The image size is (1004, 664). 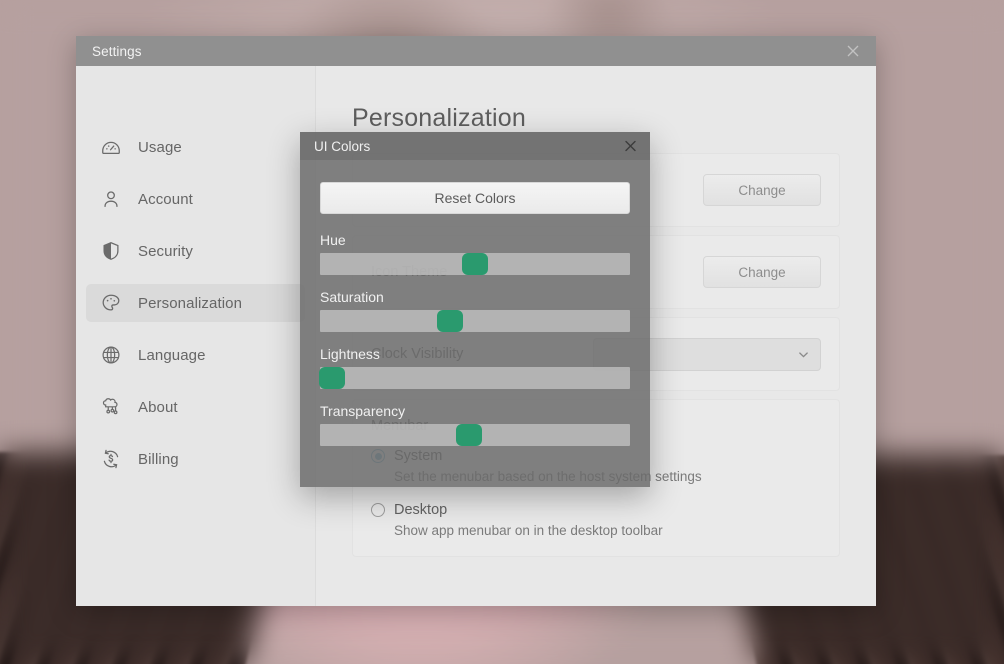 What do you see at coordinates (111, 407) in the screenshot?
I see `network-icon` at bounding box center [111, 407].